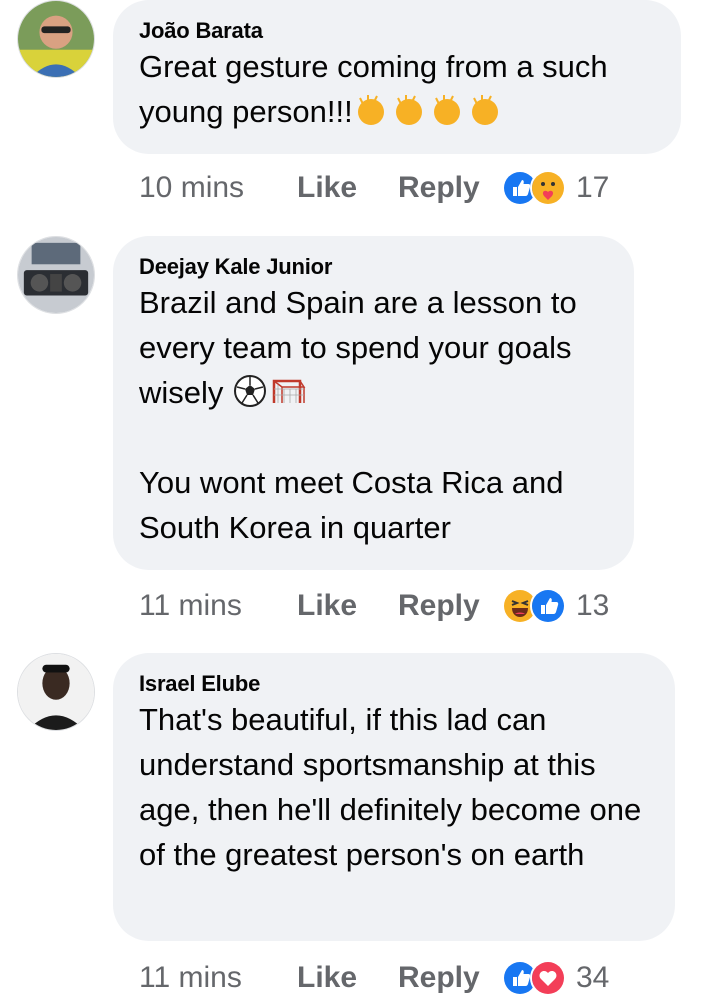 This screenshot has height=998, width=720. I want to click on love-reaction-icon, so click(548, 978).